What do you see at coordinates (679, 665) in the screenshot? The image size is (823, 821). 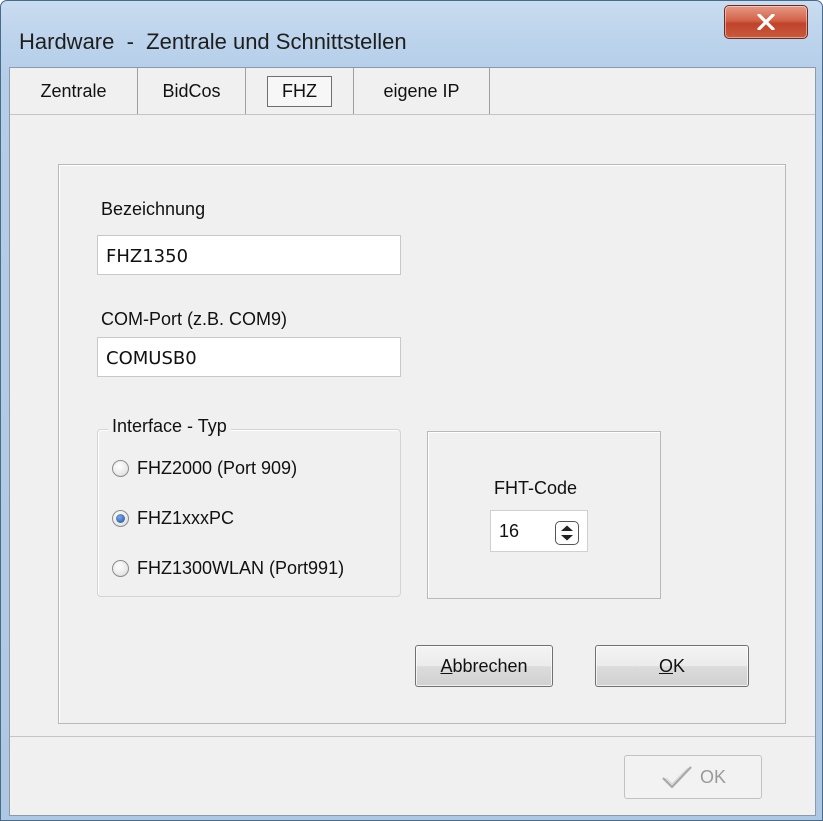 I see `ok-label: K` at bounding box center [679, 665].